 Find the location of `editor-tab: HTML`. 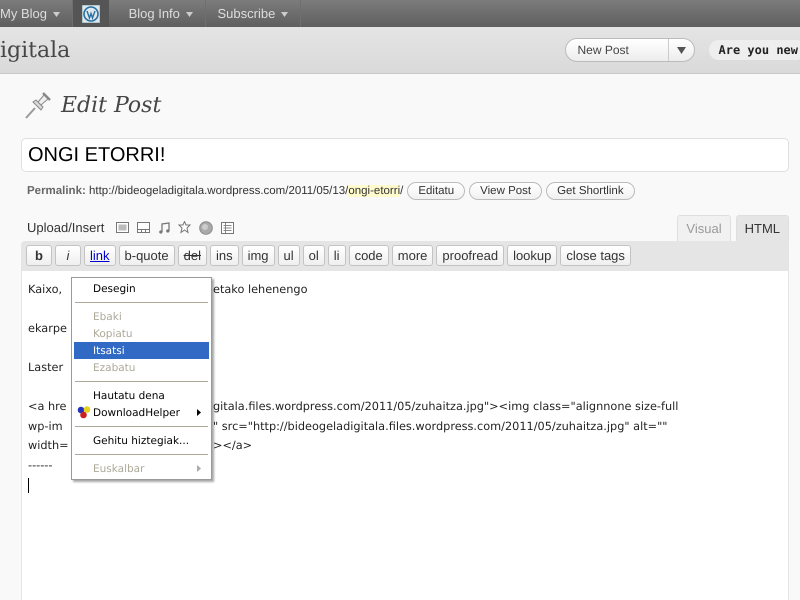

editor-tab: HTML is located at coordinates (762, 228).